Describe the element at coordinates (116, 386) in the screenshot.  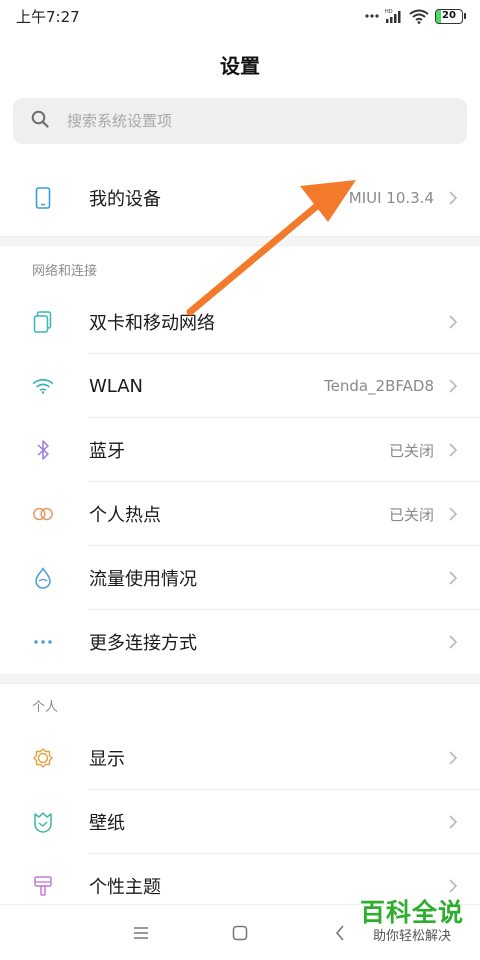
I see `settings-item-label: WLAN` at that location.